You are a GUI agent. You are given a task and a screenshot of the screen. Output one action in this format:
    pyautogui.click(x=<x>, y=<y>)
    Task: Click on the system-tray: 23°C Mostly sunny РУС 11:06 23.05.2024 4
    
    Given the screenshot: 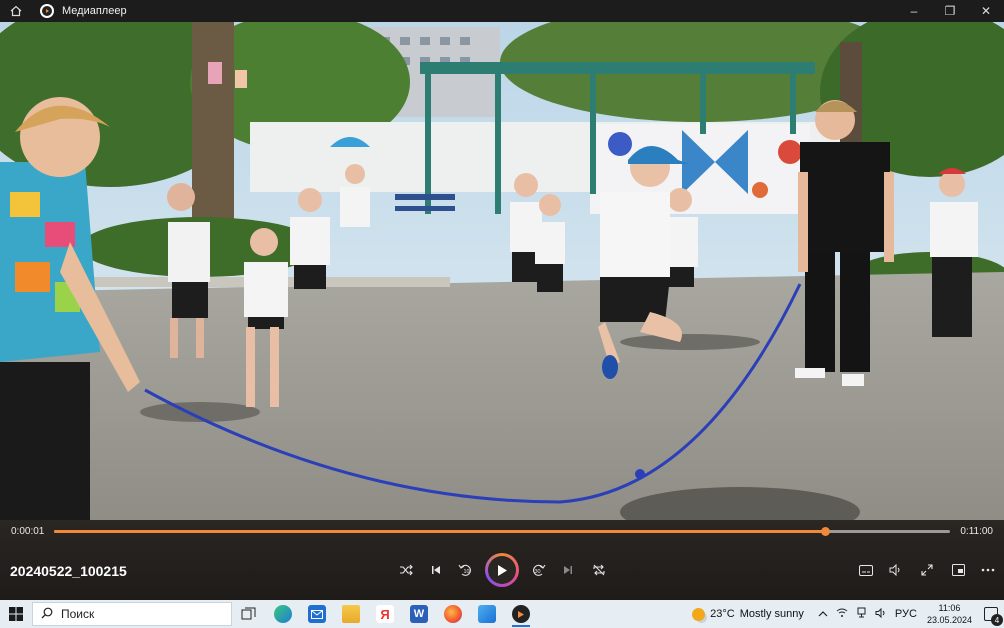 What is the action you would take?
    pyautogui.click(x=848, y=614)
    